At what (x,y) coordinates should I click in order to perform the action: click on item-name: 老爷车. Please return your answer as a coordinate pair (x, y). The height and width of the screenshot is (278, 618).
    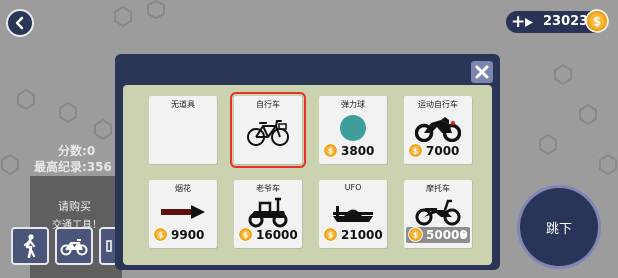
    Looking at the image, I should click on (268, 188).